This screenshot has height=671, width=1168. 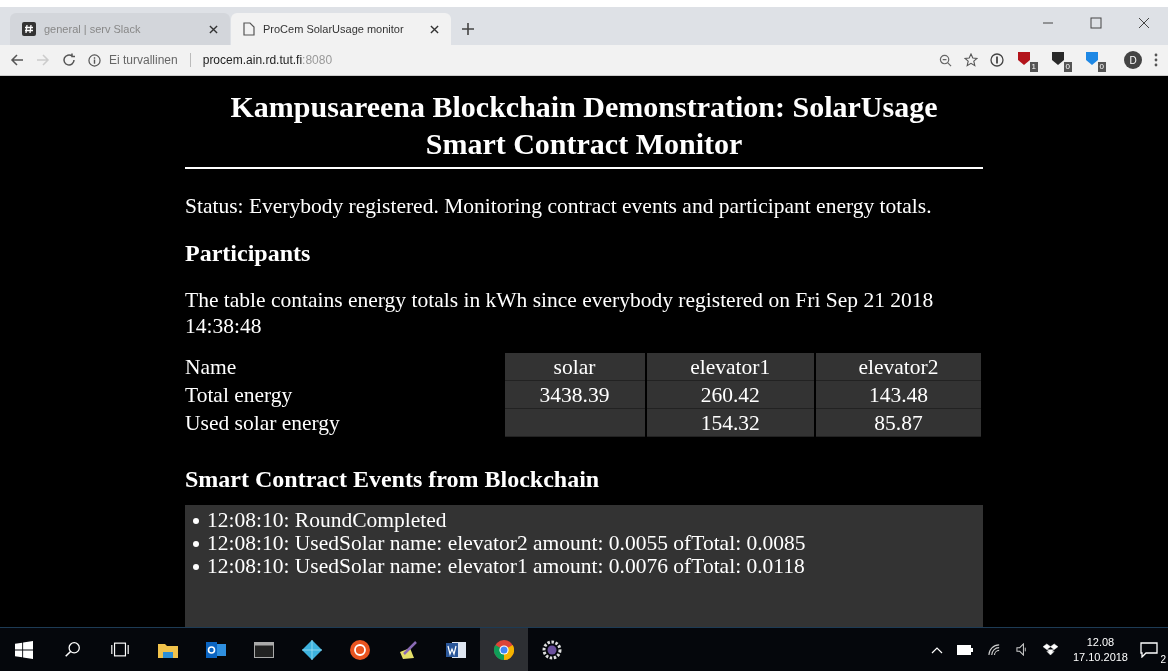 I want to click on extension-badge: 1, so click(x=1033, y=67).